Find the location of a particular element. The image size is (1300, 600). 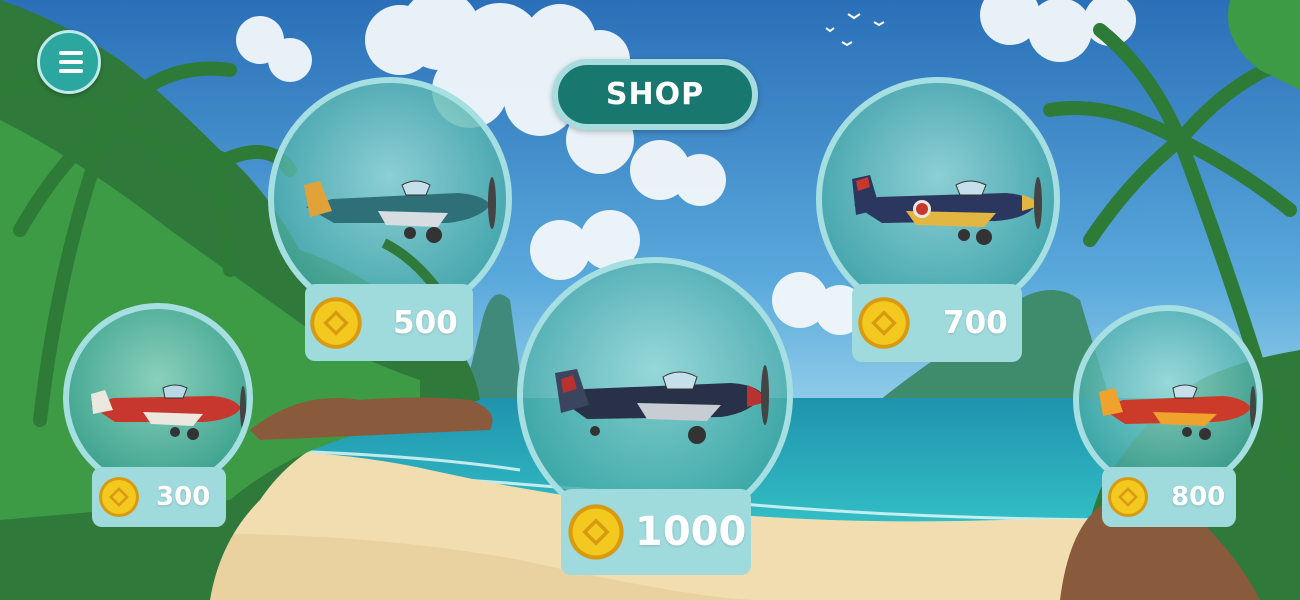

price-label: 300 is located at coordinates (183, 497).